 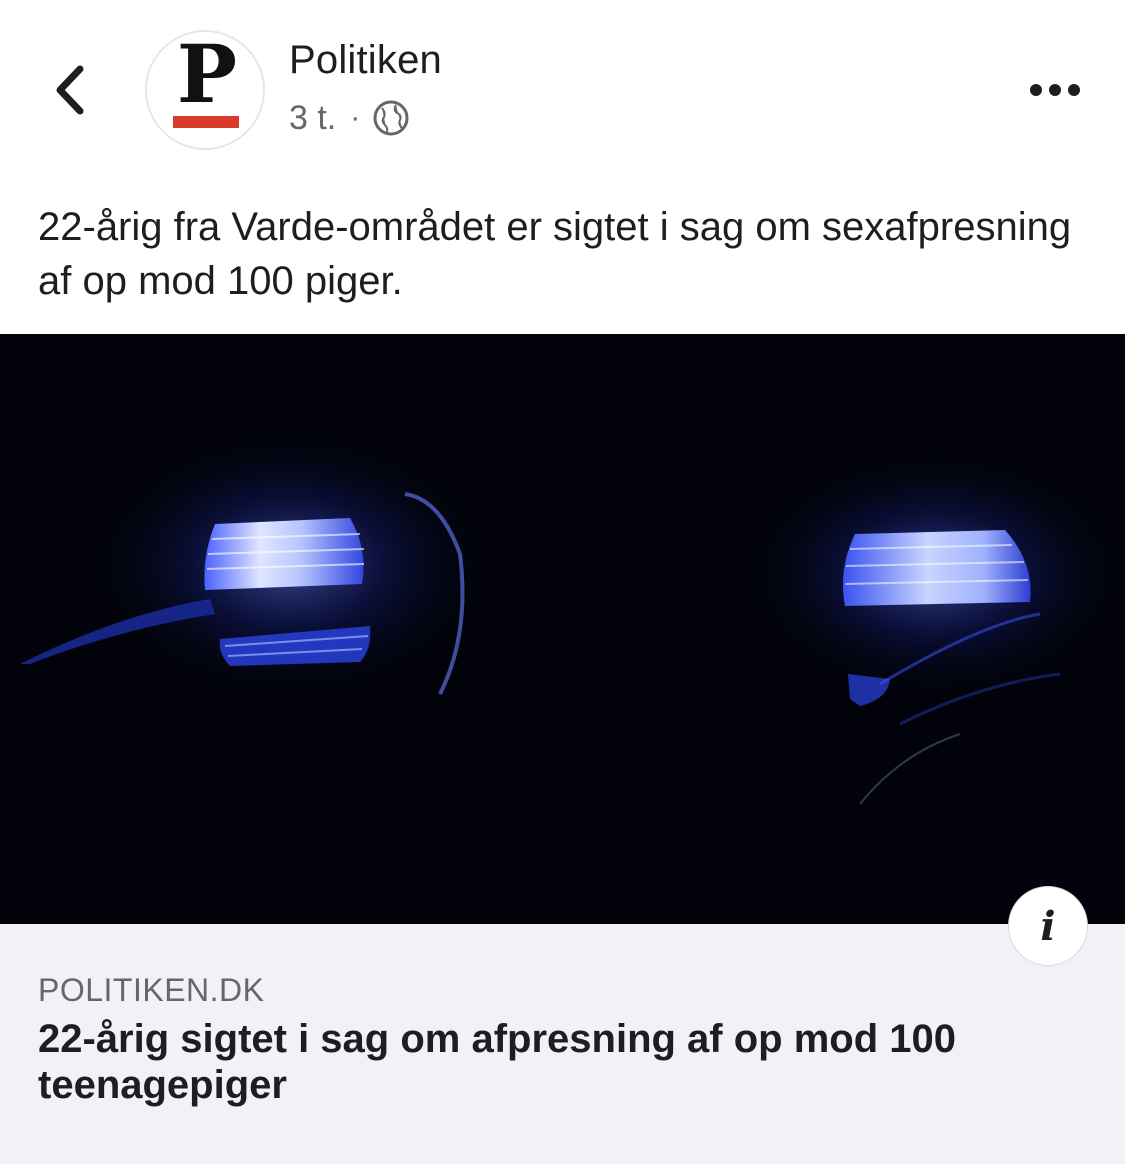 I want to click on more-options-button, so click(x=1055, y=90).